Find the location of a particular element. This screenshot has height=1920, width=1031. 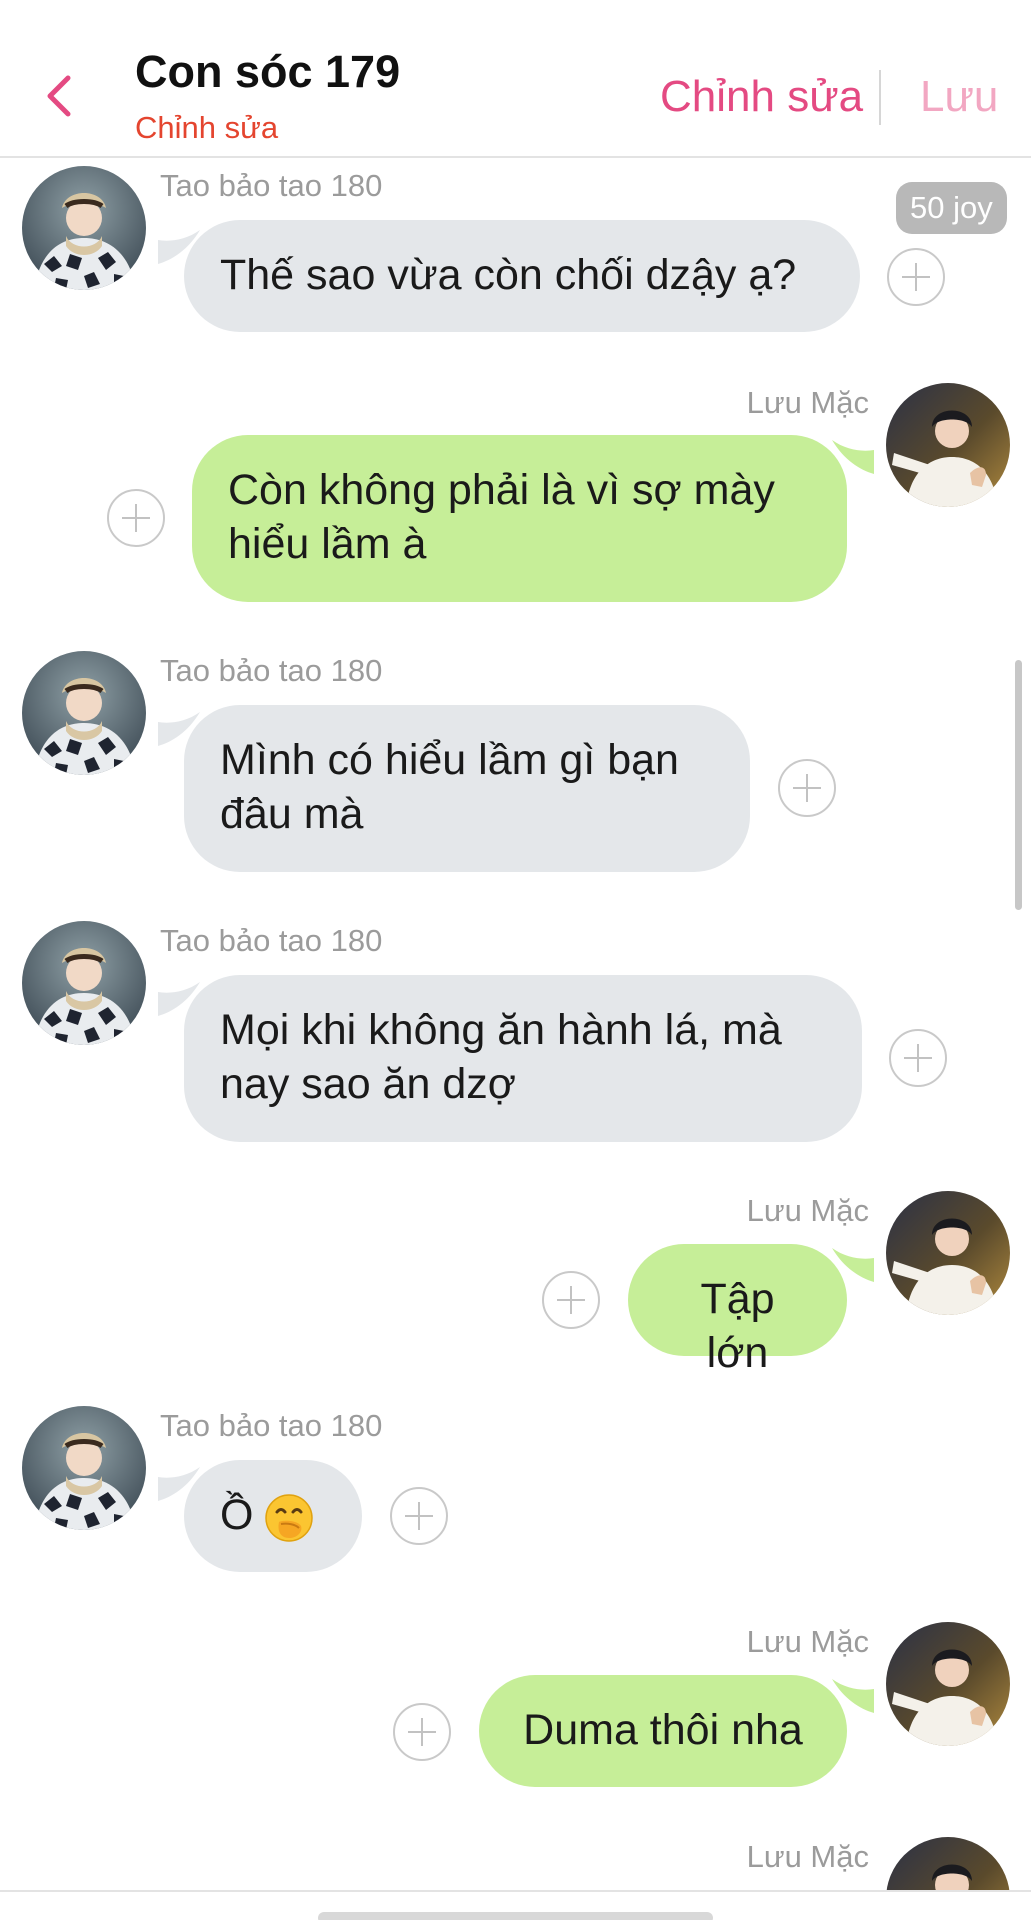

chevron-left-icon is located at coordinates (59, 96).